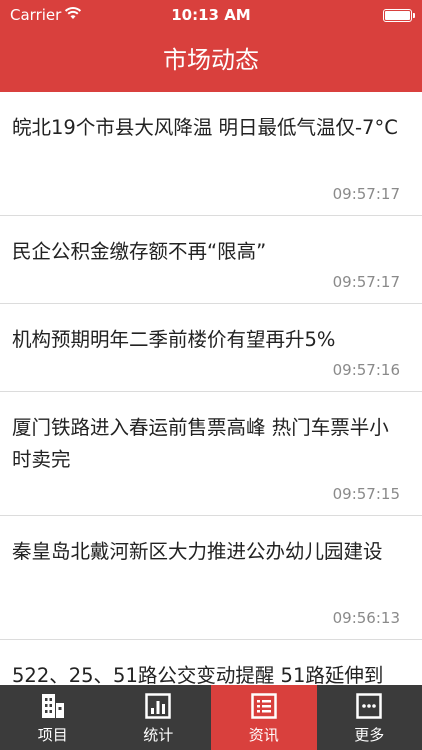 The width and height of the screenshot is (422, 750). What do you see at coordinates (369, 735) in the screenshot?
I see `tab-label: 更多` at bounding box center [369, 735].